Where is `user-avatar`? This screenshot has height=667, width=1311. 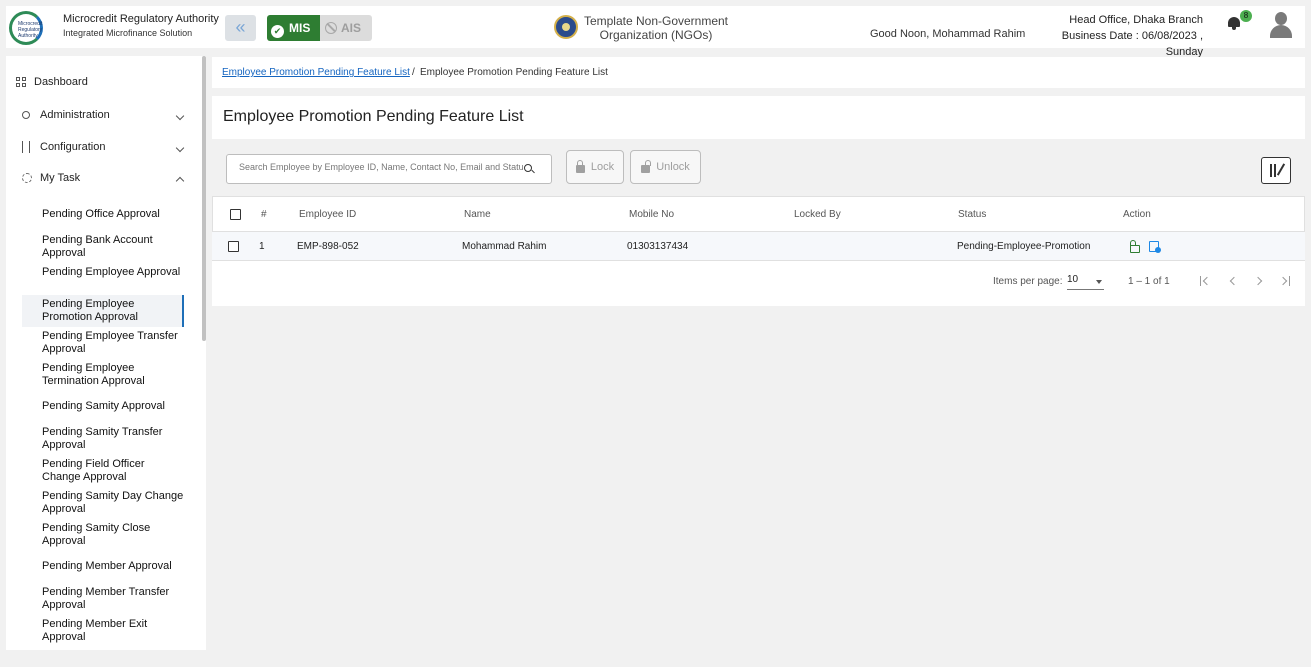
user-avatar is located at coordinates (1281, 25).